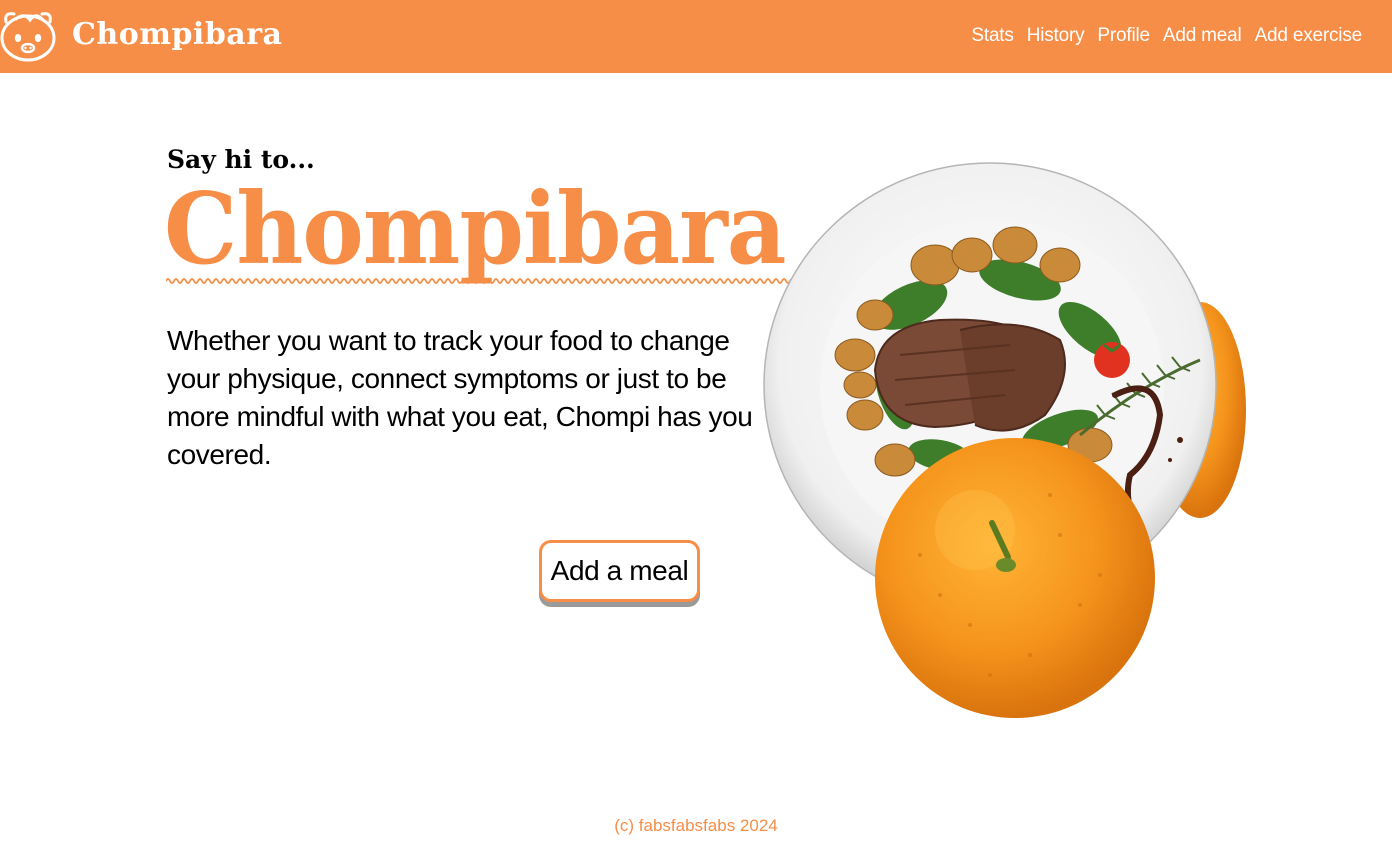  What do you see at coordinates (491, 281) in the screenshot?
I see `title-underline-squiggle` at bounding box center [491, 281].